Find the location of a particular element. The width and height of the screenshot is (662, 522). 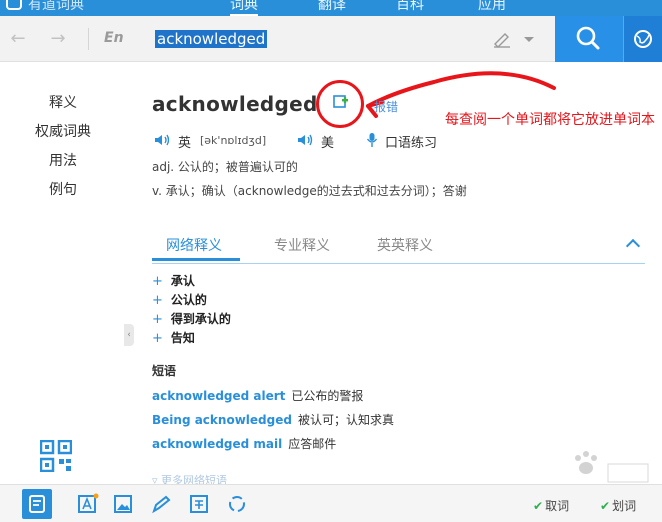

cycle-icon is located at coordinates (237, 504).